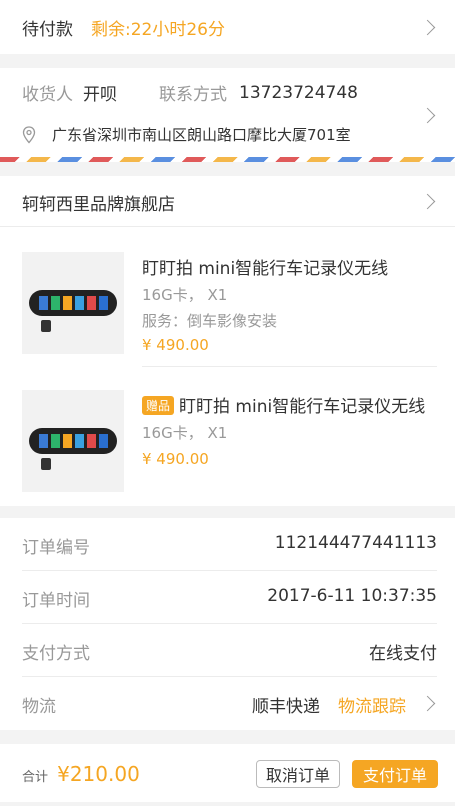 This screenshot has width=455, height=806. I want to click on product-service: 服务：倒车影像安装, so click(210, 321).